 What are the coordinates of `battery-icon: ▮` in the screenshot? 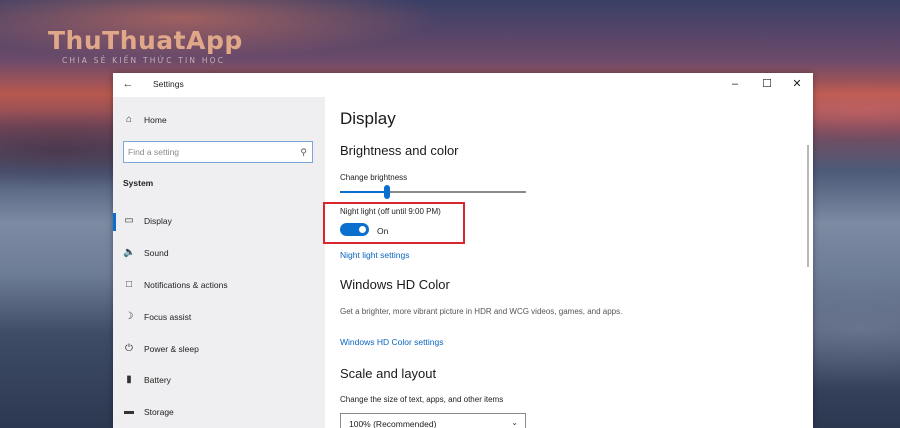 It's located at (129, 379).